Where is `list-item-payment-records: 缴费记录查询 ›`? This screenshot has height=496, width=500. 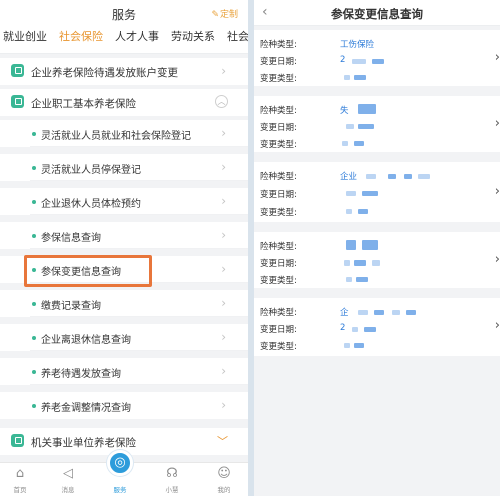 list-item-payment-records: 缴费记录查询 › is located at coordinates (124, 303).